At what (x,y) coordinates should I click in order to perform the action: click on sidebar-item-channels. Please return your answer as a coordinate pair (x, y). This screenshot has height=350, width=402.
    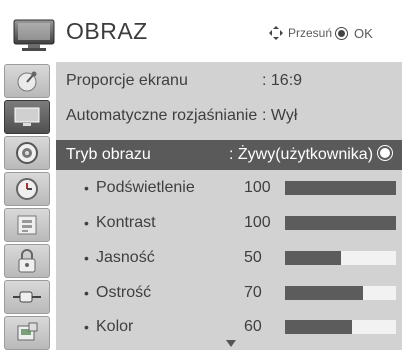
    Looking at the image, I should click on (27, 81).